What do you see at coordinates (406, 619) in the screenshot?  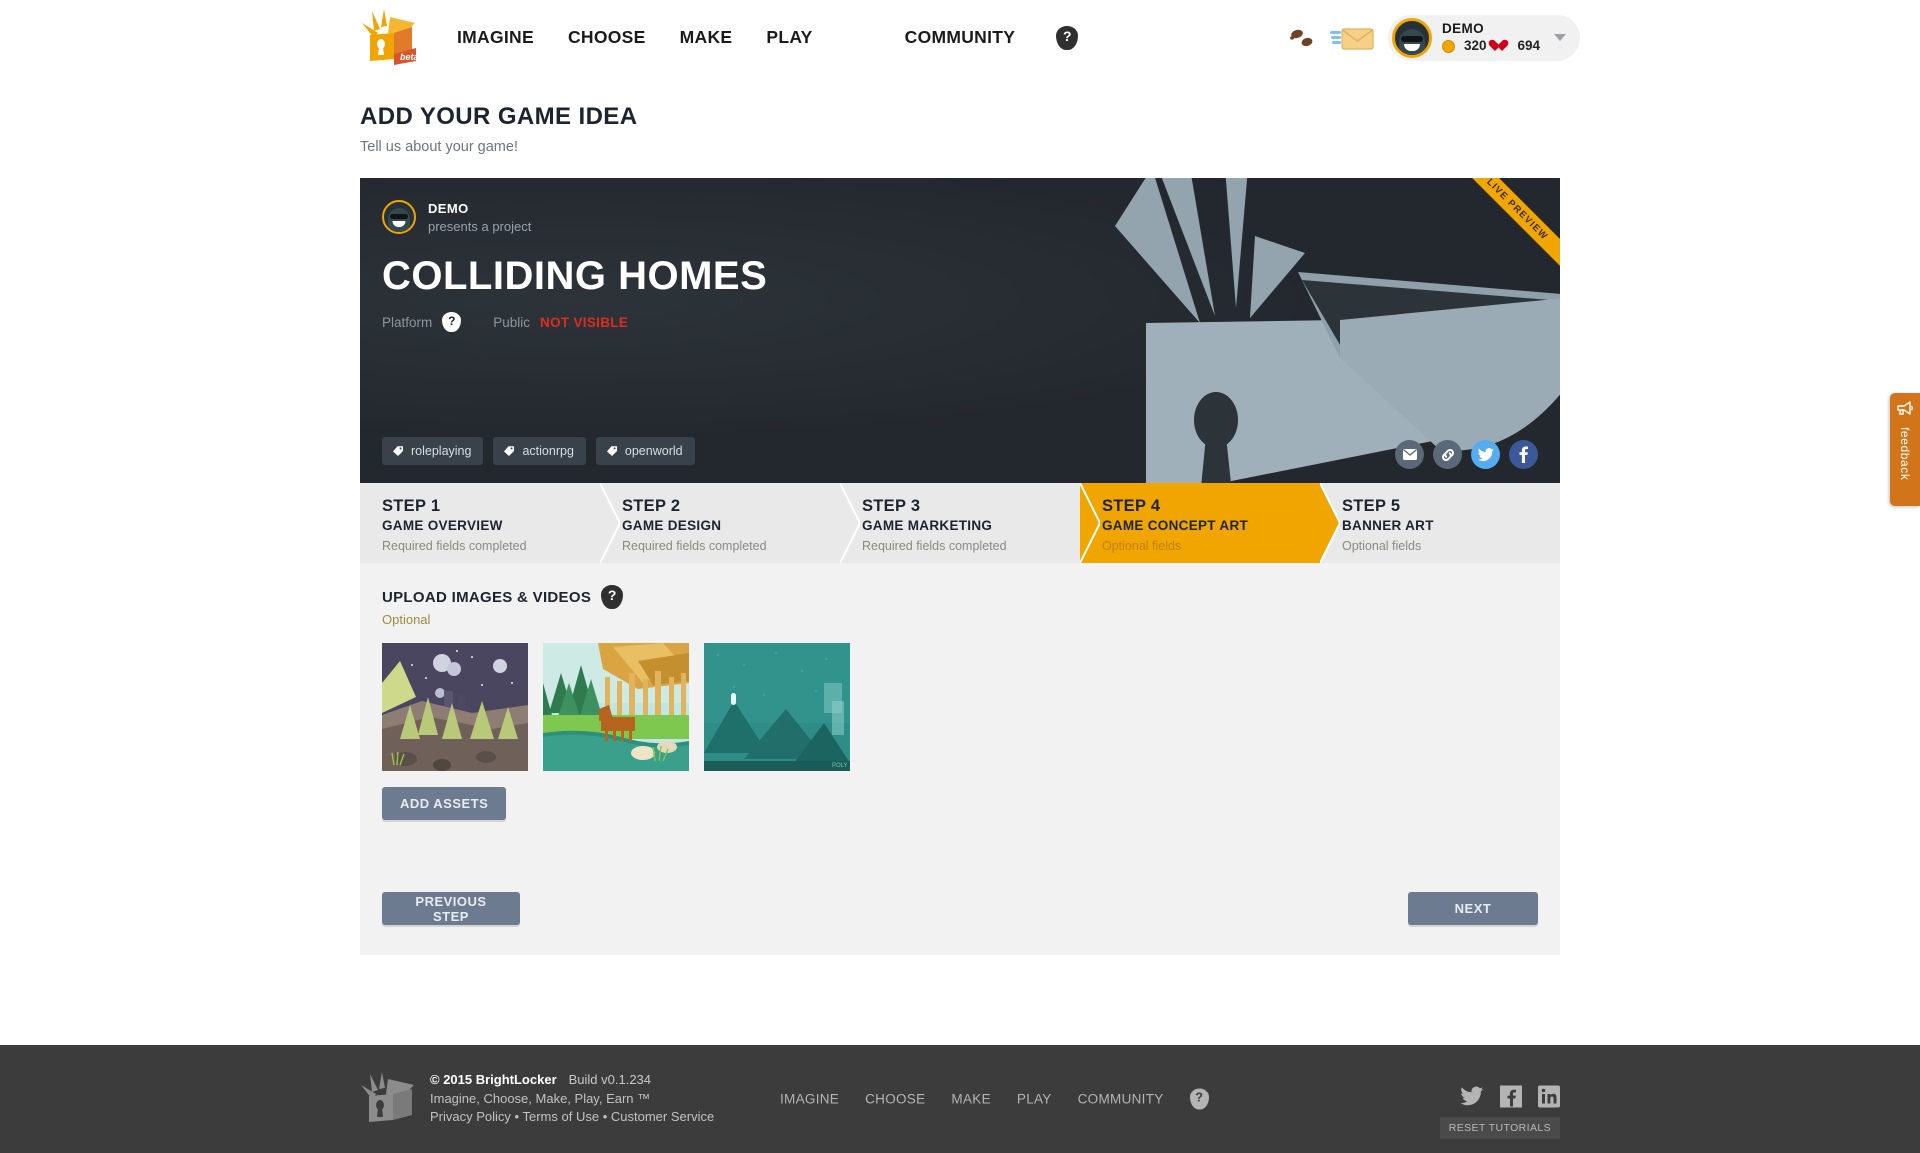 I see `upload-optional-label: Optional` at bounding box center [406, 619].